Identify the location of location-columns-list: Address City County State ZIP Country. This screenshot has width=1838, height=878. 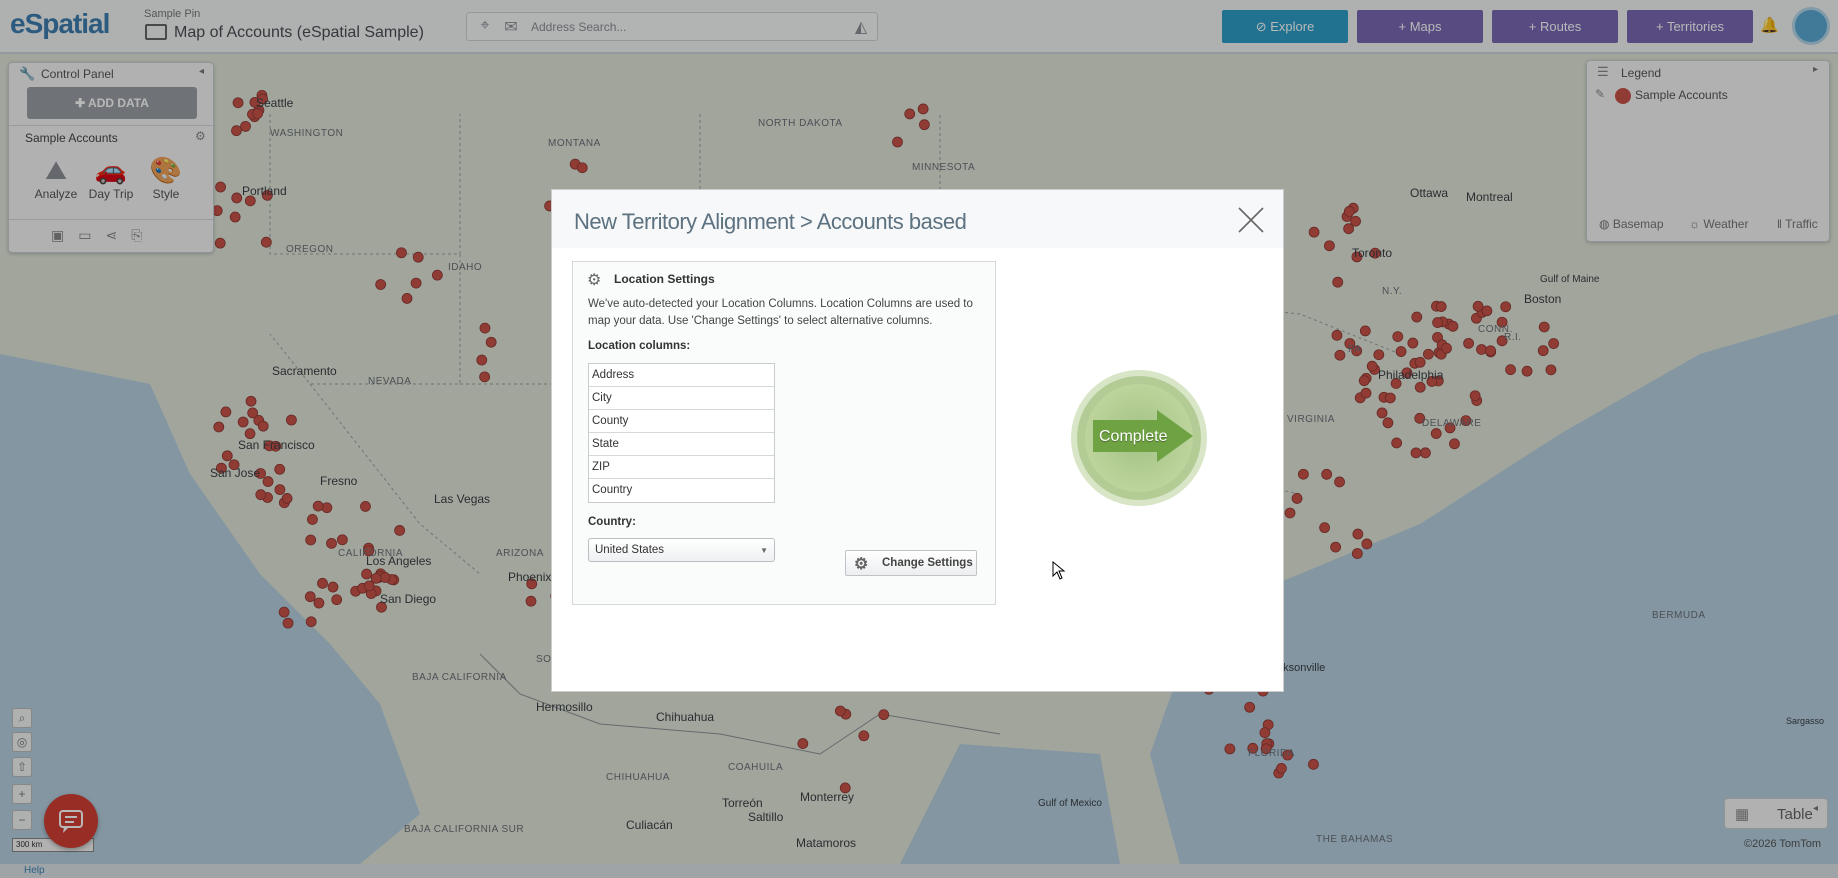
(681, 433).